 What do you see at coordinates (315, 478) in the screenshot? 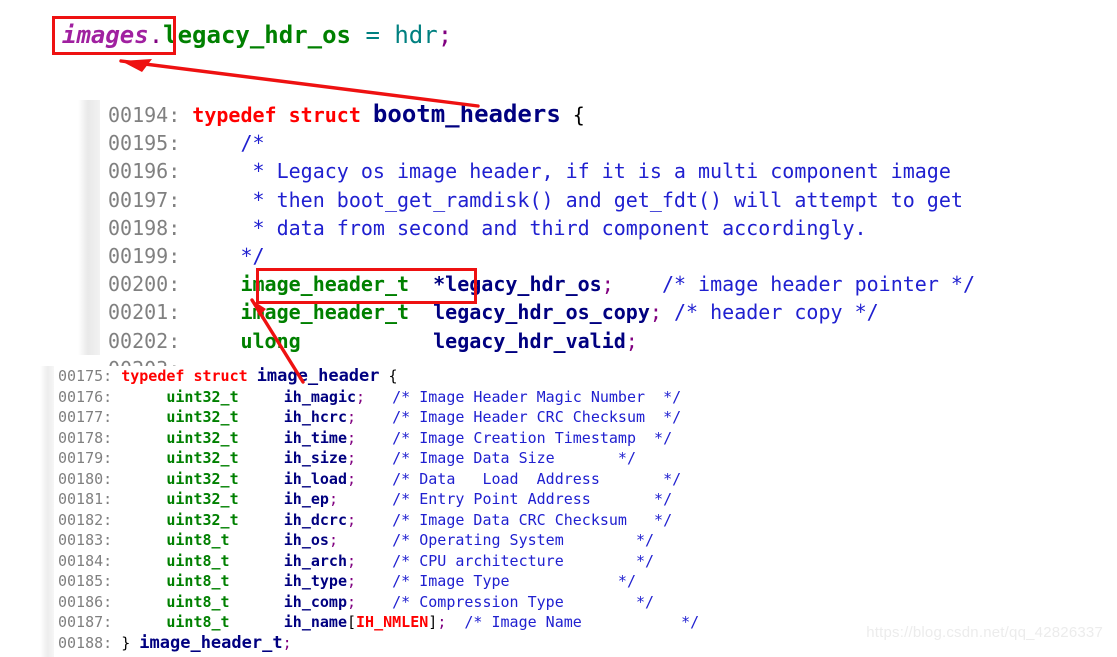
I see `code-token: ih_load` at bounding box center [315, 478].